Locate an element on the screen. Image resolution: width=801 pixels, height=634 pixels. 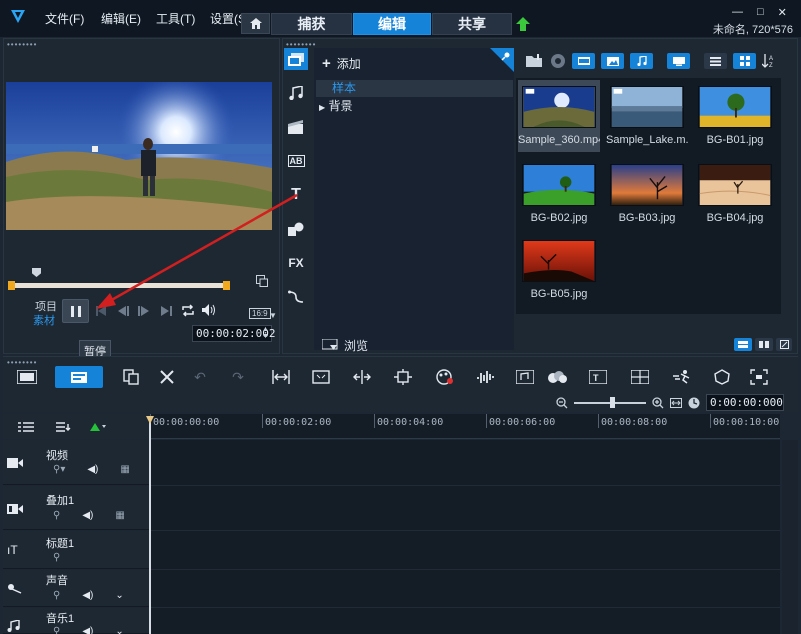
folder-item-background: ▶ 背景 is located at coordinates (336, 107).